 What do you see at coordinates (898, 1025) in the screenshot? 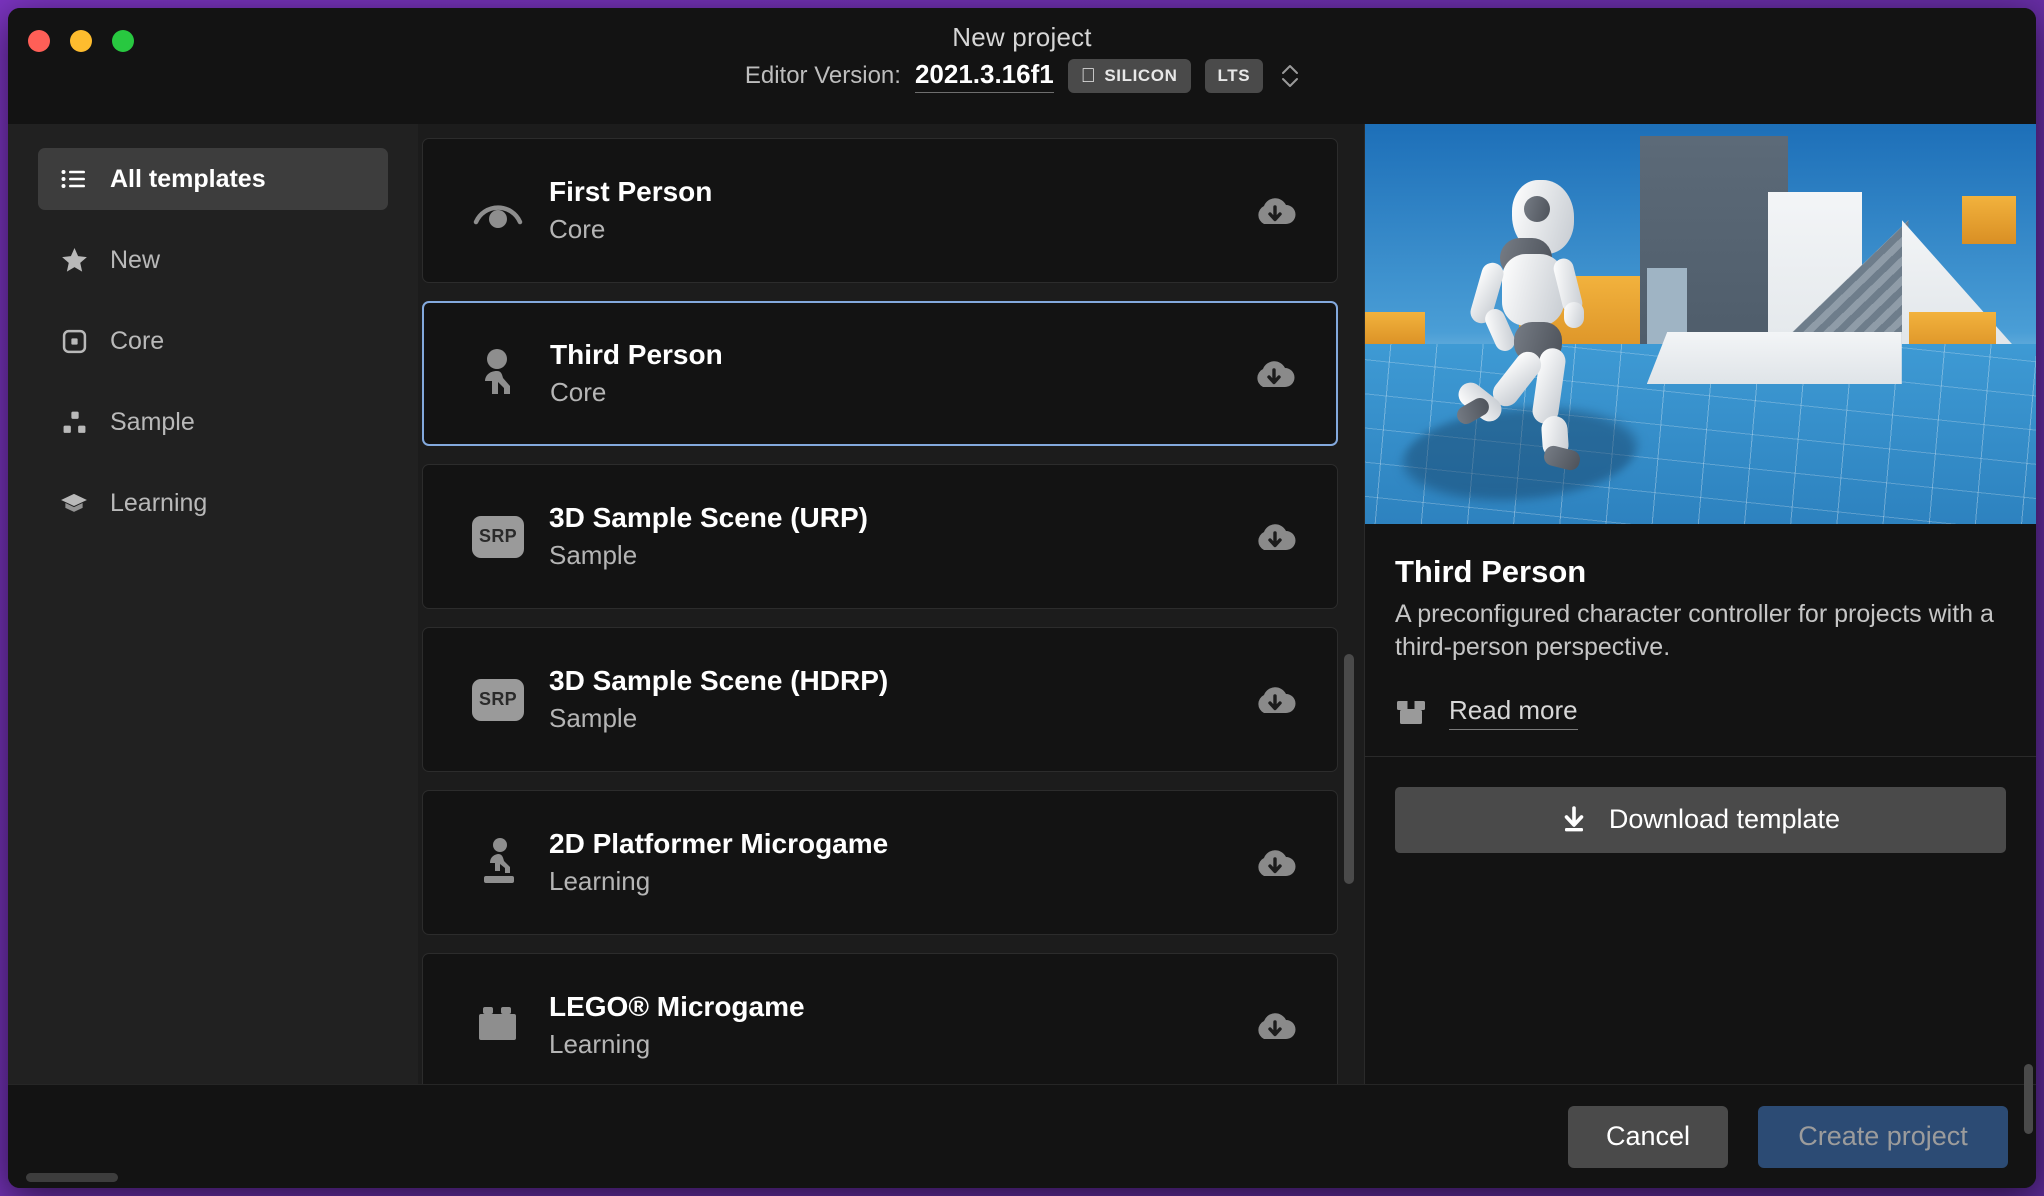
I see `template-text: LEGO® Microgame Learning` at bounding box center [898, 1025].